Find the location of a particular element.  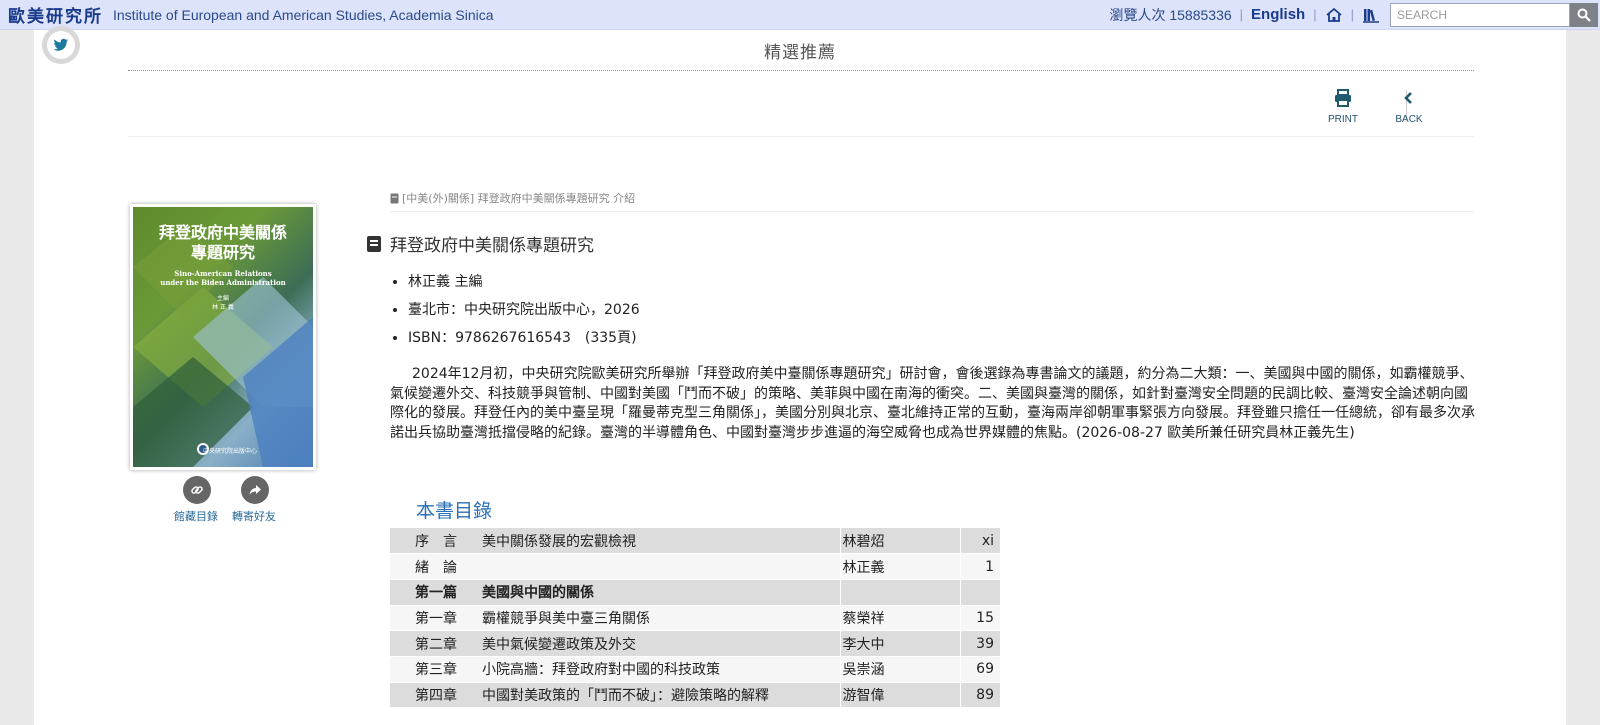

toc-page is located at coordinates (979, 592).